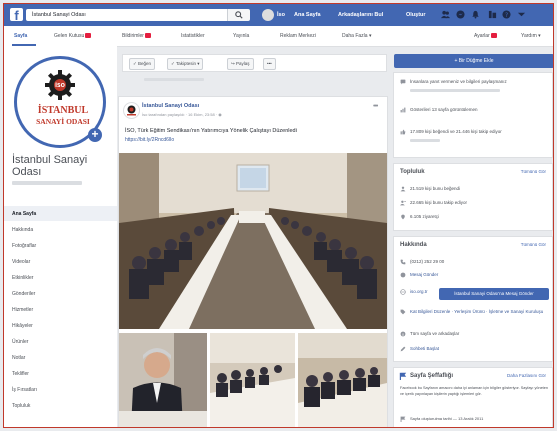 The width and height of the screenshot is (557, 431). Describe the element at coordinates (24, 294) in the screenshot. I see `sidebar-item-label: Gönderiler` at that location.